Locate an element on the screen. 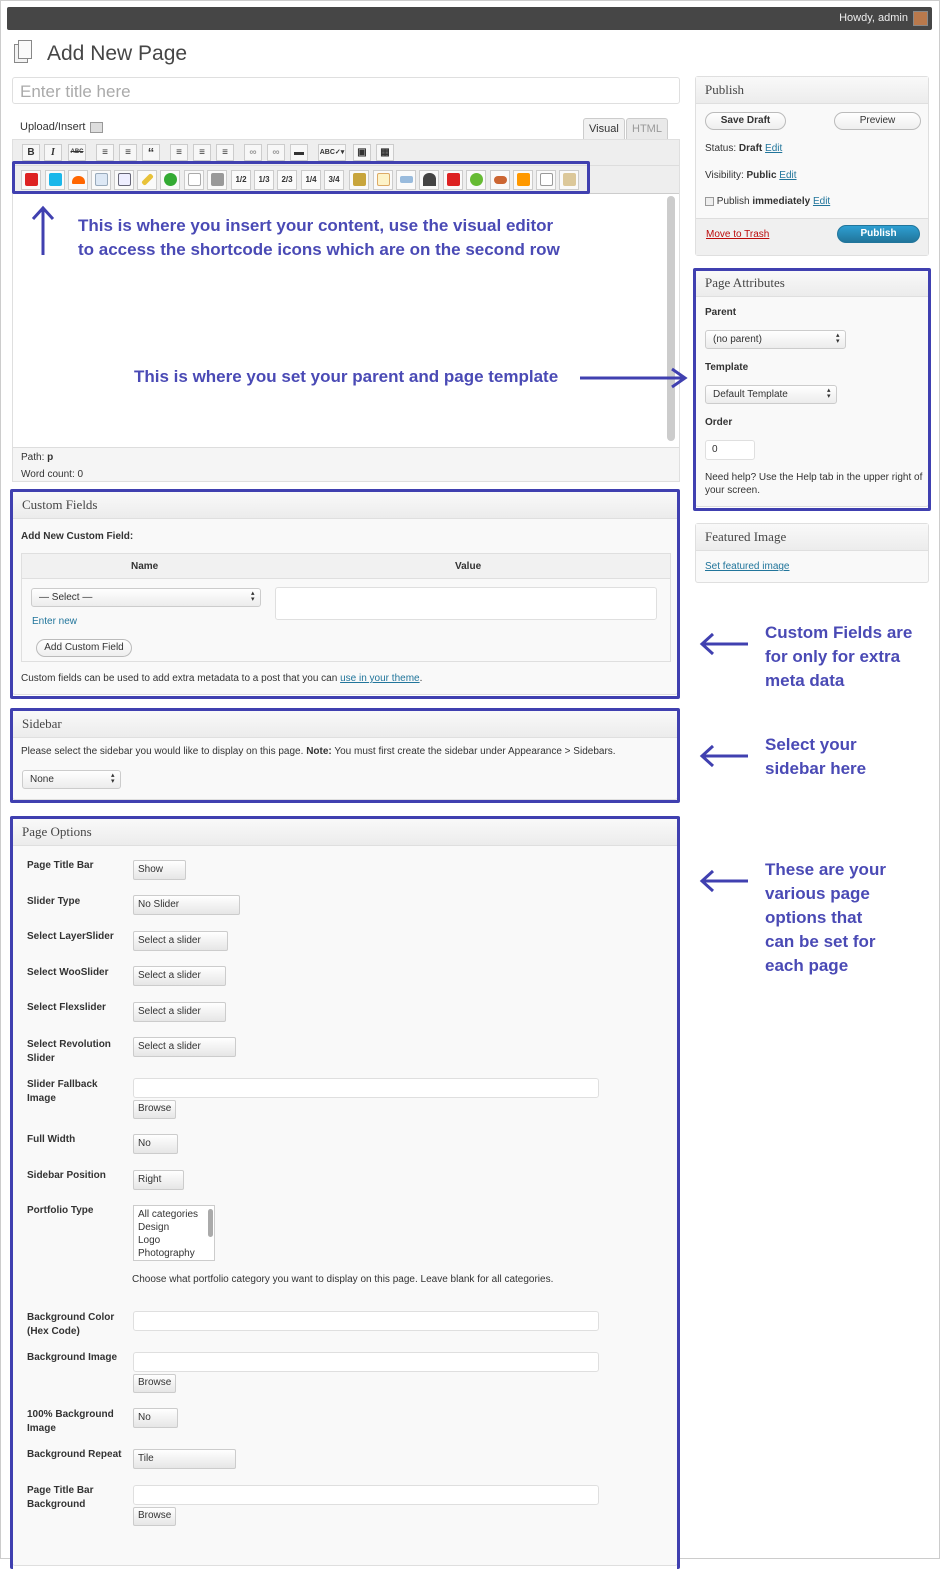 The width and height of the screenshot is (940, 1569). path-indicator: Path: p is located at coordinates (37, 457).